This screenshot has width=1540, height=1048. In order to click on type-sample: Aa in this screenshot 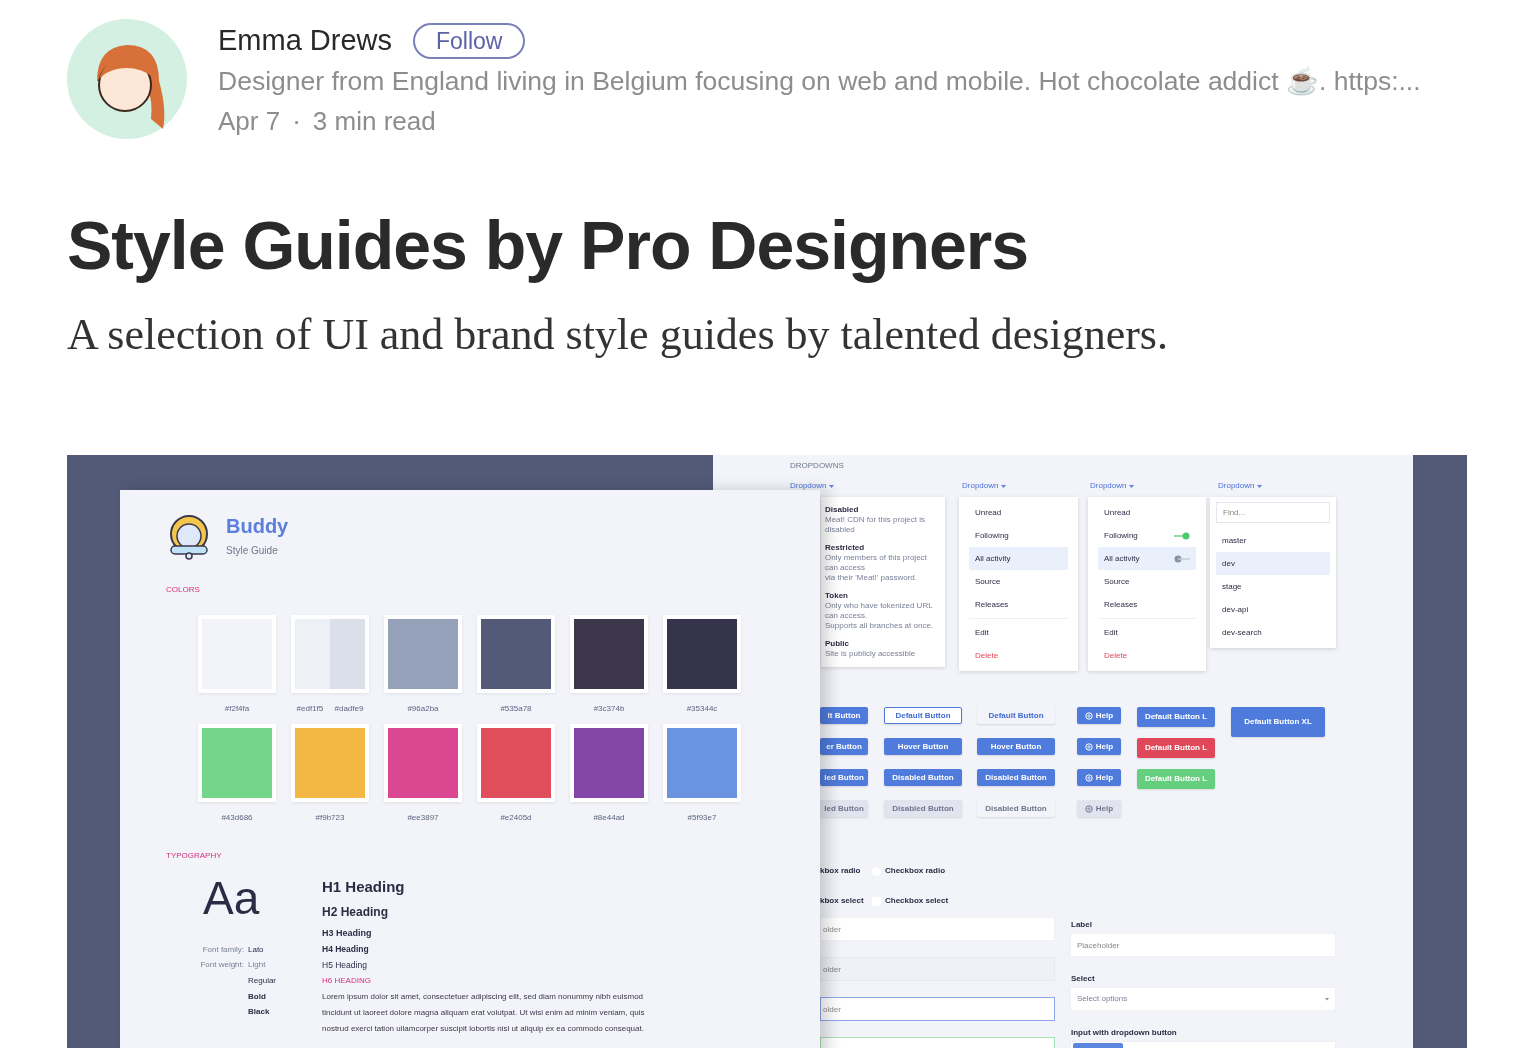, I will do `click(231, 898)`.